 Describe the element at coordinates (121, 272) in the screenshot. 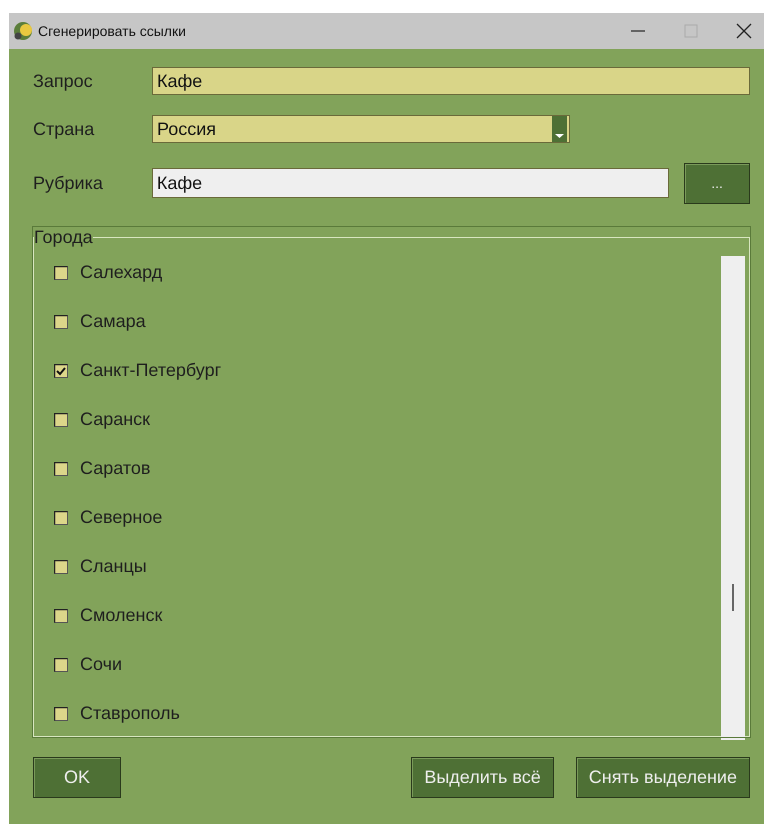

I see `city-label: Салехард` at that location.